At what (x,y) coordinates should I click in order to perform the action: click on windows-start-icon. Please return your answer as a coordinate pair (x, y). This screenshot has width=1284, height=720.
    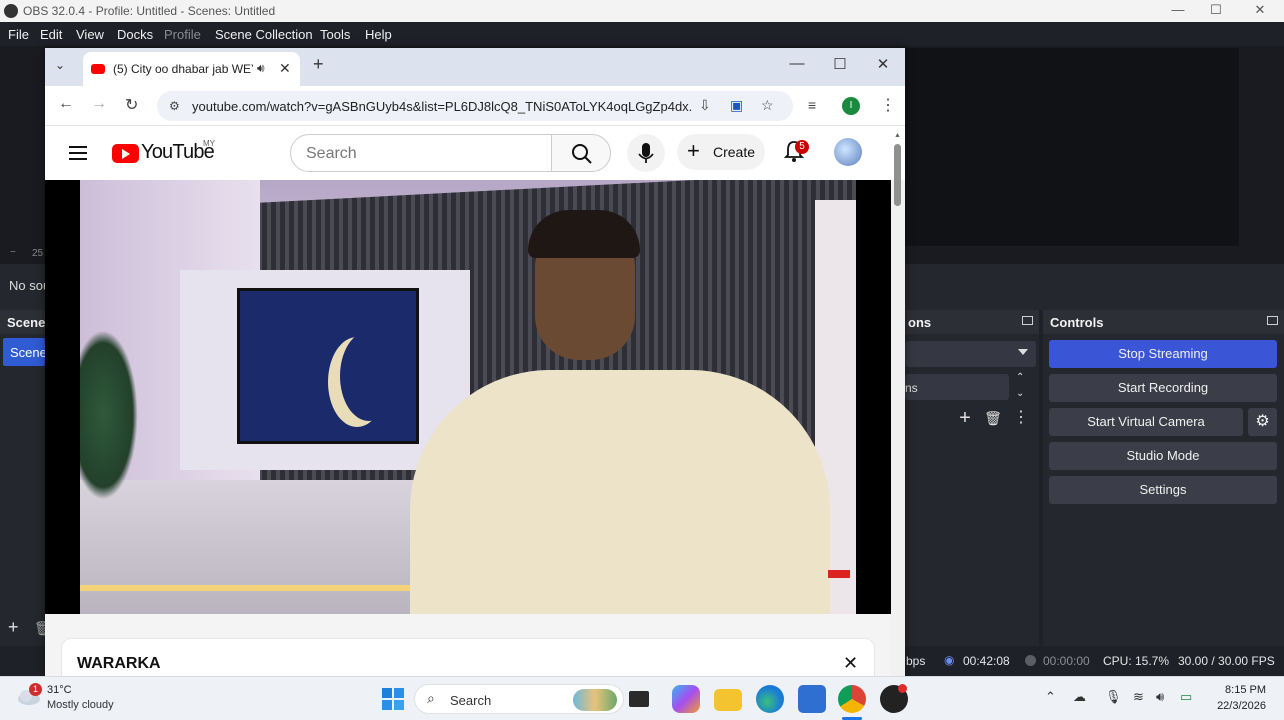
    Looking at the image, I should click on (393, 699).